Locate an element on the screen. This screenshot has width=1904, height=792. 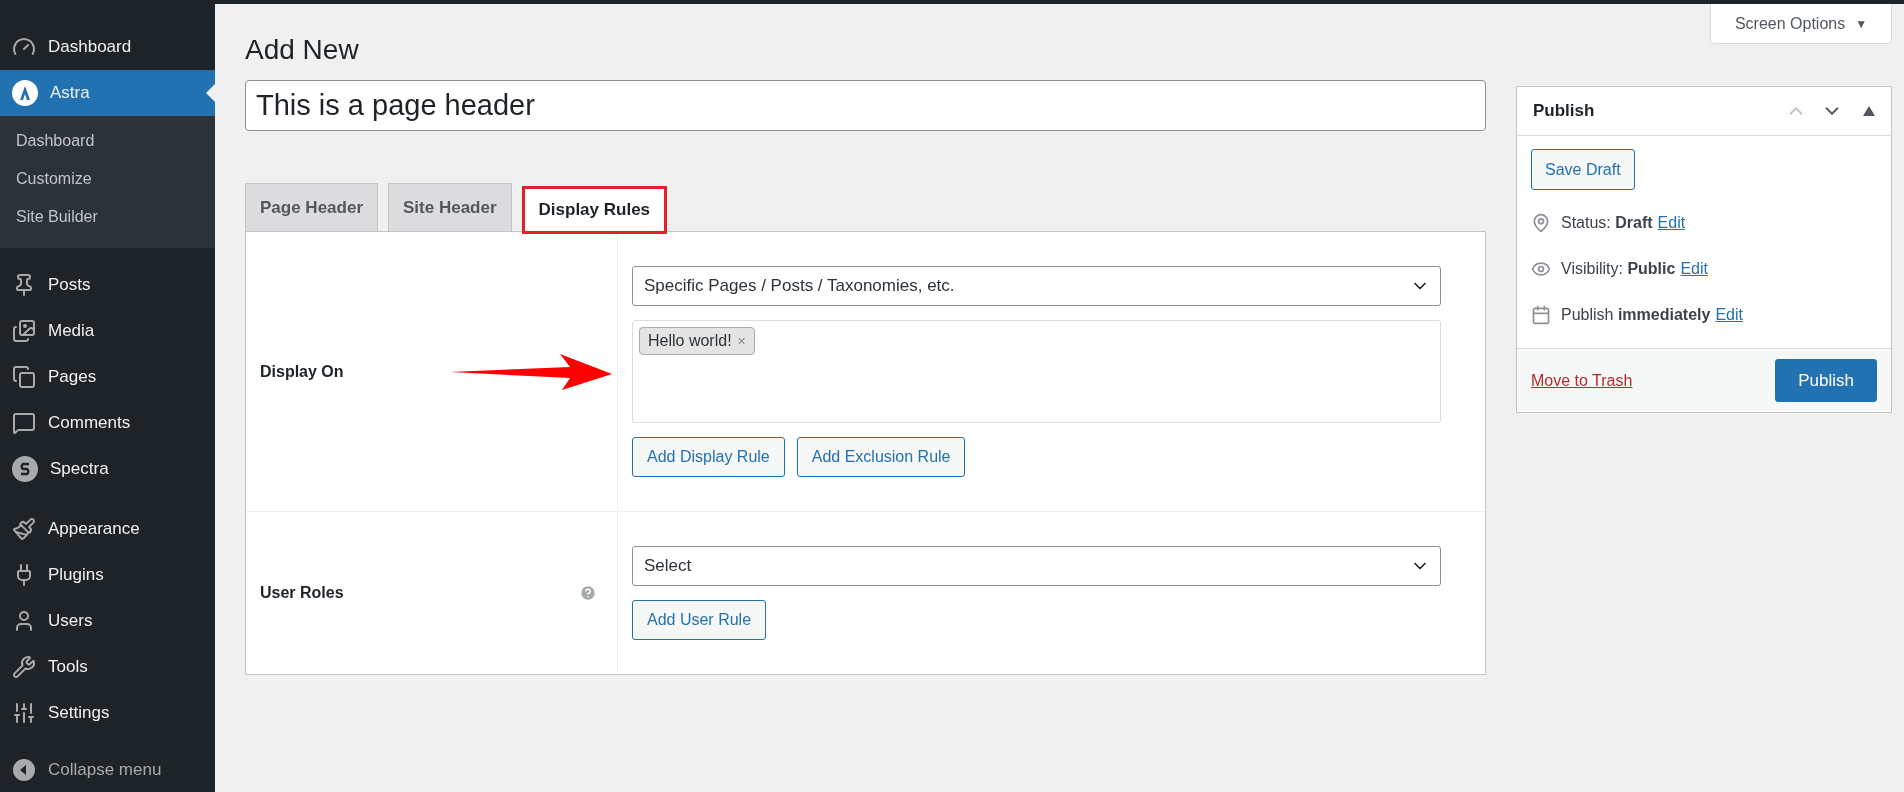
logo-icon is located at coordinates (25, 93).